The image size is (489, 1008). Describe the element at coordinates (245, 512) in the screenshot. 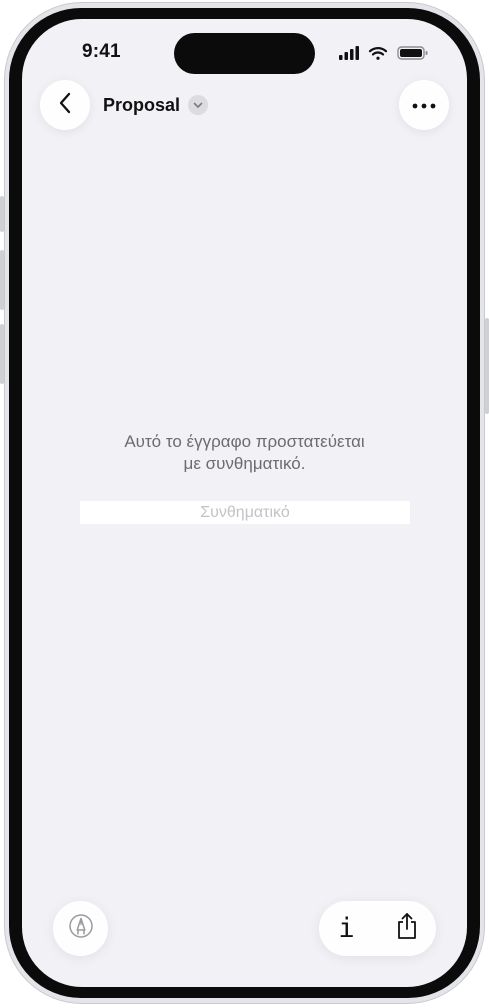

I see `password-field` at that location.